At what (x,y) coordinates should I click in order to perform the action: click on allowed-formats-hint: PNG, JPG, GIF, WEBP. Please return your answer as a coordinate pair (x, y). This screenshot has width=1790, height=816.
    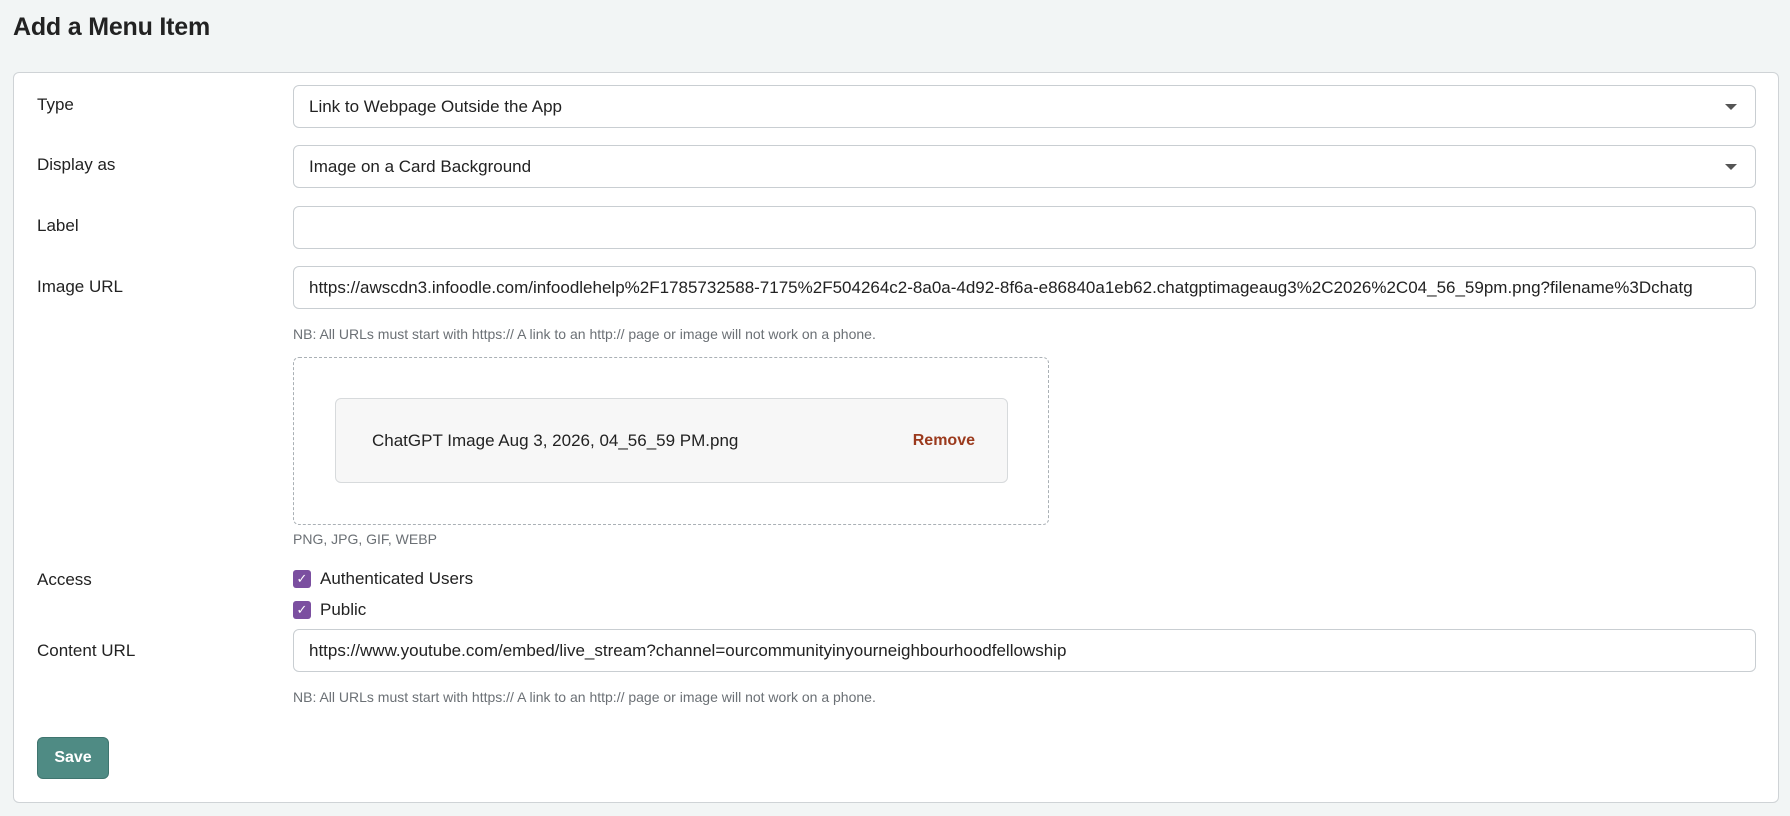
    Looking at the image, I should click on (365, 539).